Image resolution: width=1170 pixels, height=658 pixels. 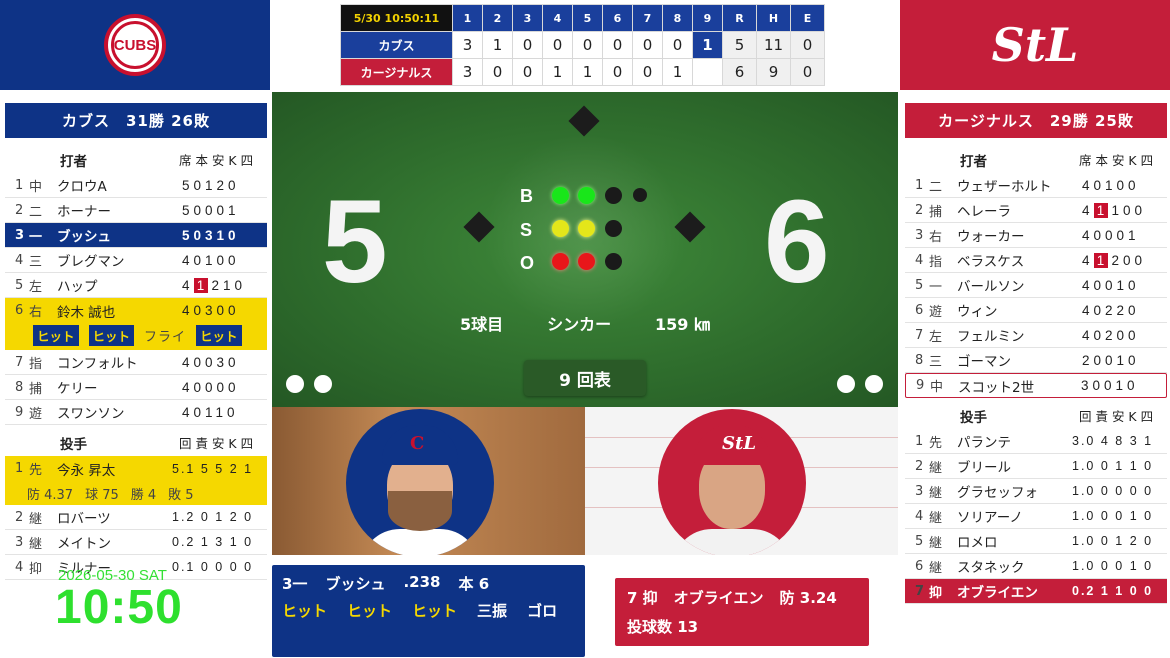 What do you see at coordinates (1036, 491) in the screenshot?
I see `pitcher-row: 3 継グラセッフォ 1.0 0 0 0 0` at bounding box center [1036, 491].